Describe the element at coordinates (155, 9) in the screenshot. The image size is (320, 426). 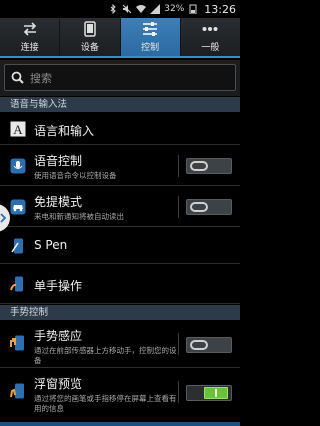
I see `signal-icon` at that location.